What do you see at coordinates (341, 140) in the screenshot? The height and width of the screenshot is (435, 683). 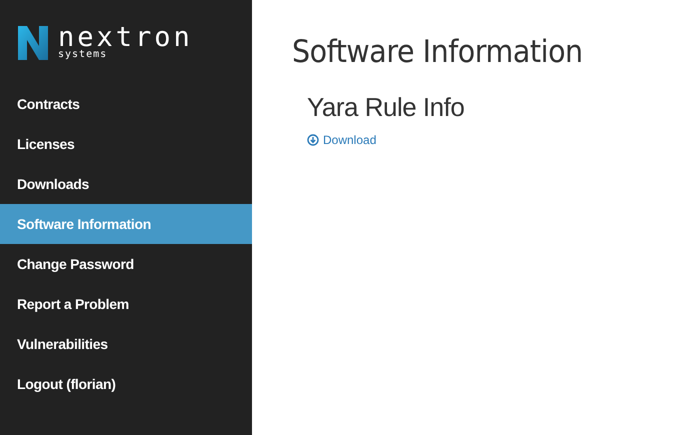 I see `download-link: Download` at bounding box center [341, 140].